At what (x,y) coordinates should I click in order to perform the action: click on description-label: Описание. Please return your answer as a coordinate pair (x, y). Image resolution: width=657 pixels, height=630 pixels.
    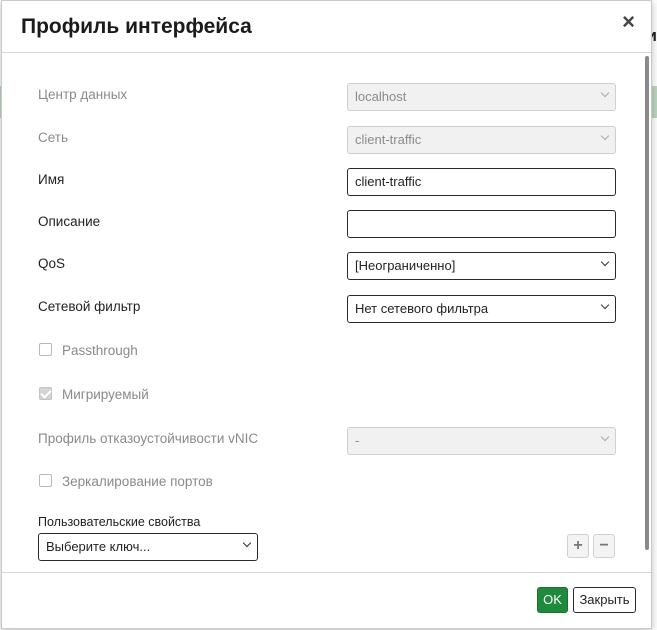
    Looking at the image, I should click on (69, 221).